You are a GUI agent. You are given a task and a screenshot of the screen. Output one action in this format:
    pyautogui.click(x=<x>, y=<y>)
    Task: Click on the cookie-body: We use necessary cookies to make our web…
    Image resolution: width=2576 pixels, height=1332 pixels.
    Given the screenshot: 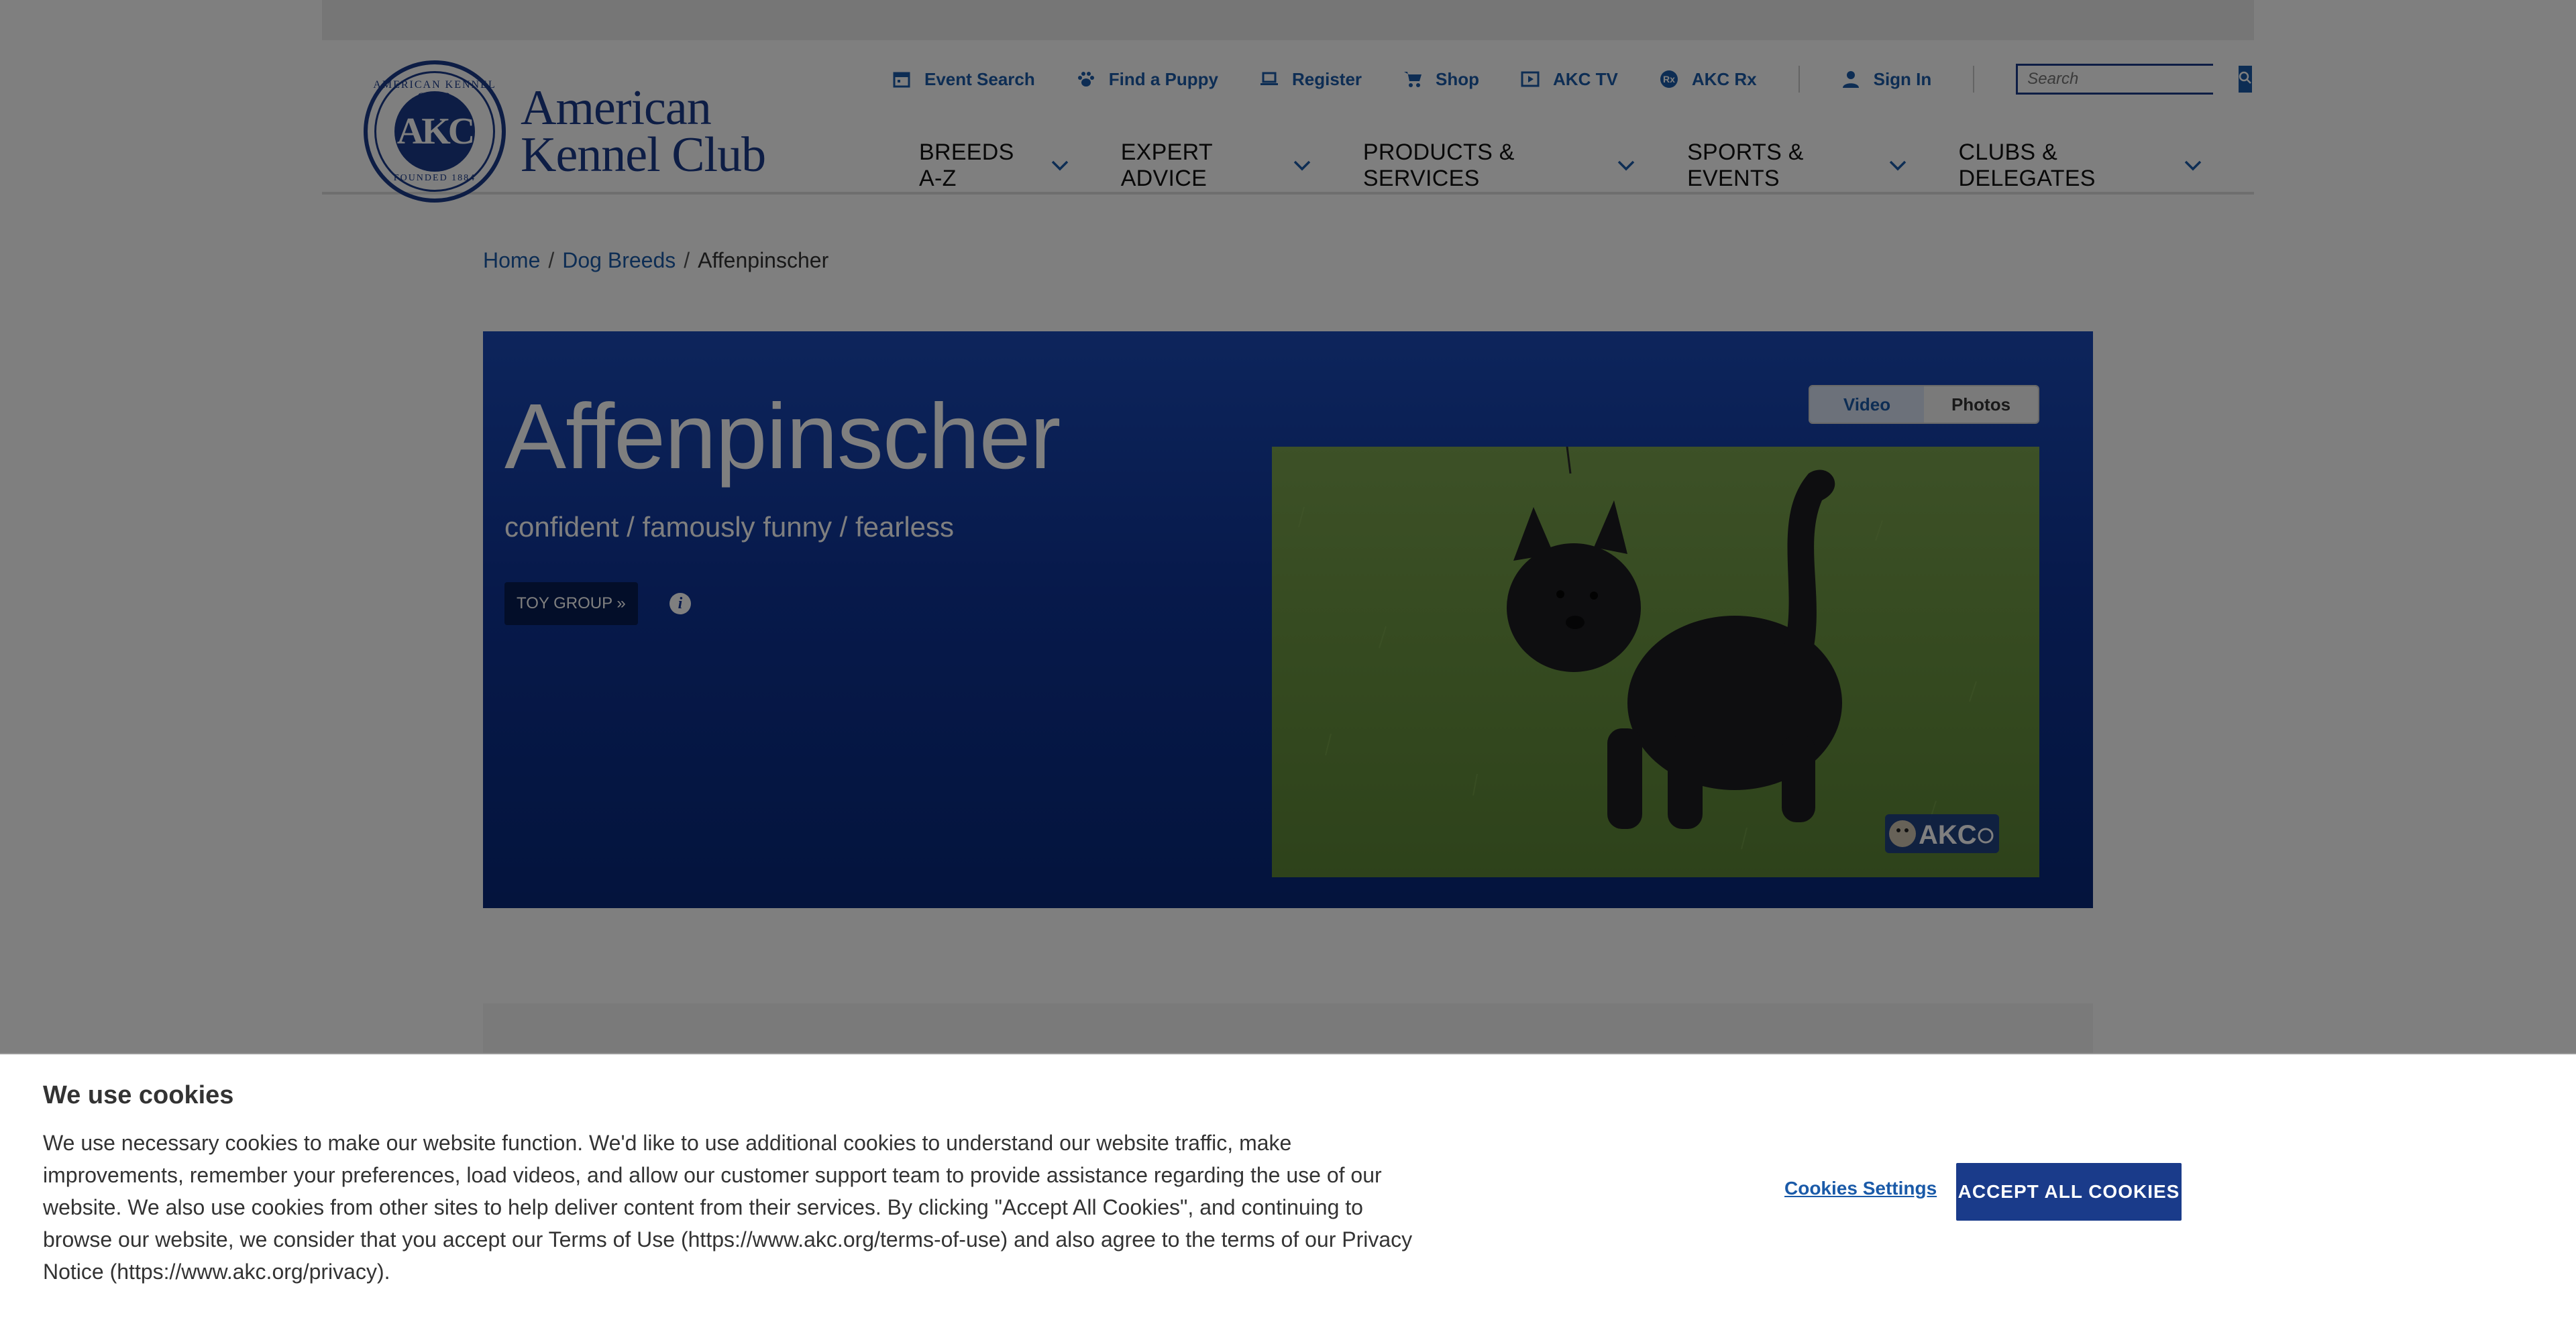 What is the action you would take?
    pyautogui.click(x=728, y=1207)
    